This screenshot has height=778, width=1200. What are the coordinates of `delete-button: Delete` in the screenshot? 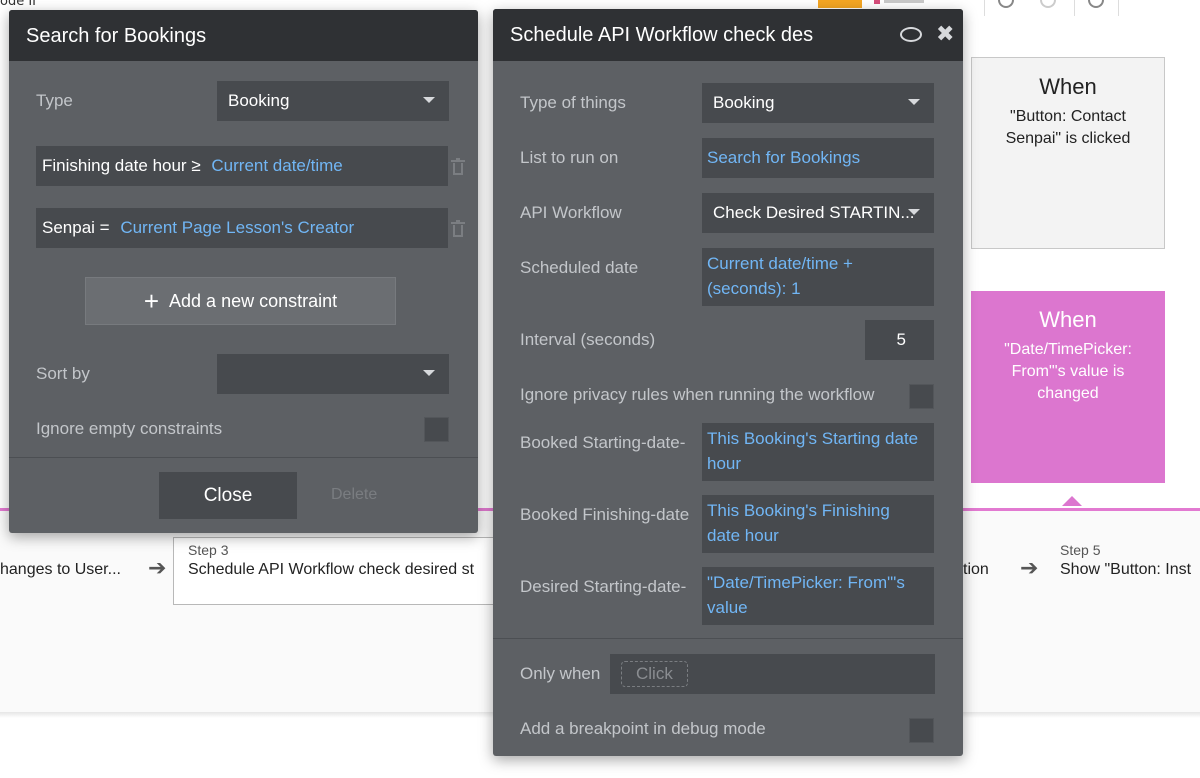 It's located at (354, 495).